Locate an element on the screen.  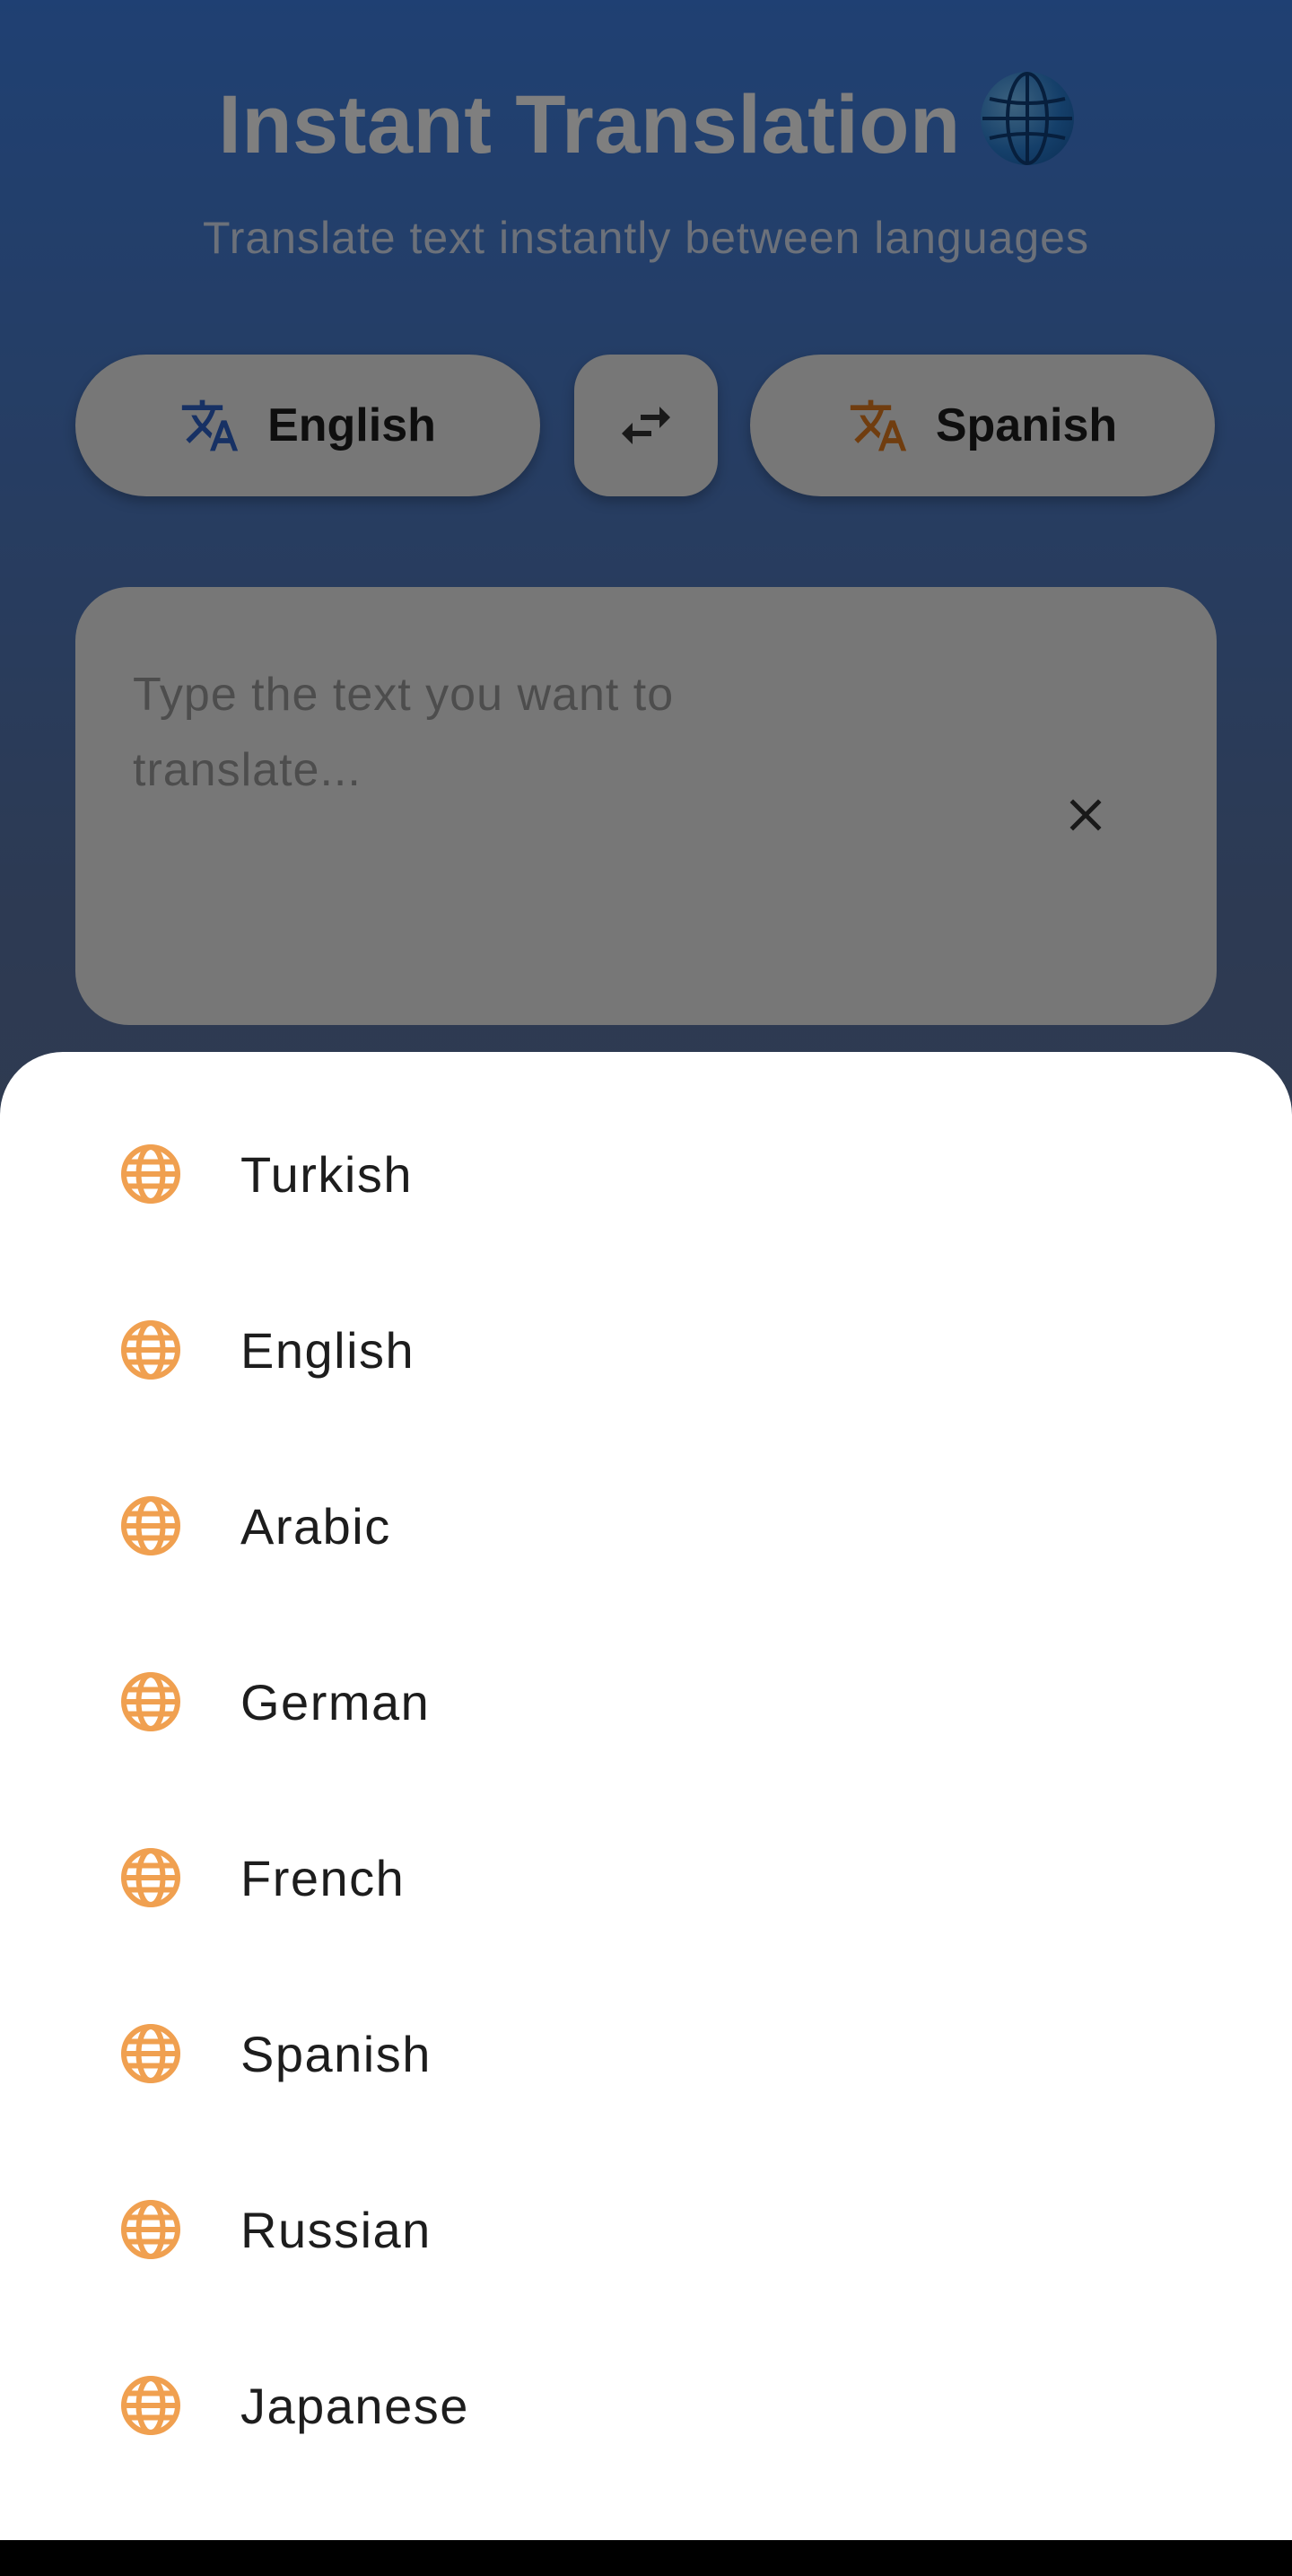
language-option-russian: Russian is located at coordinates (646, 2230).